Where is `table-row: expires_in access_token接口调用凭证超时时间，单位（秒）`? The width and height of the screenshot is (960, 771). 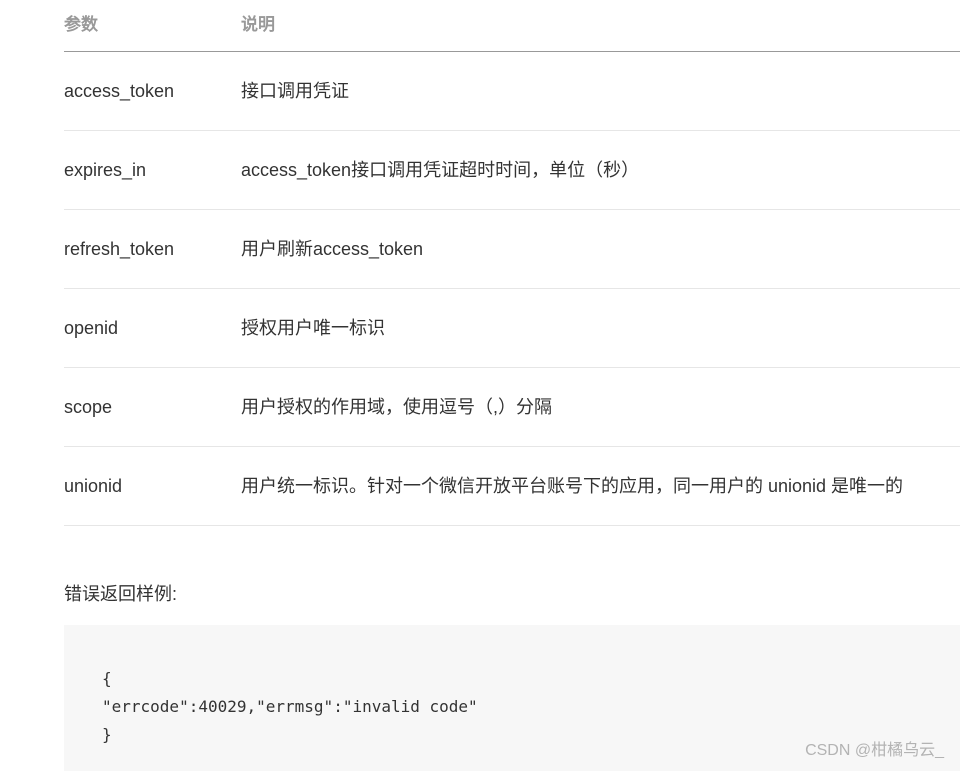 table-row: expires_in access_token接口调用凭证超时时间，单位（秒） is located at coordinates (512, 170).